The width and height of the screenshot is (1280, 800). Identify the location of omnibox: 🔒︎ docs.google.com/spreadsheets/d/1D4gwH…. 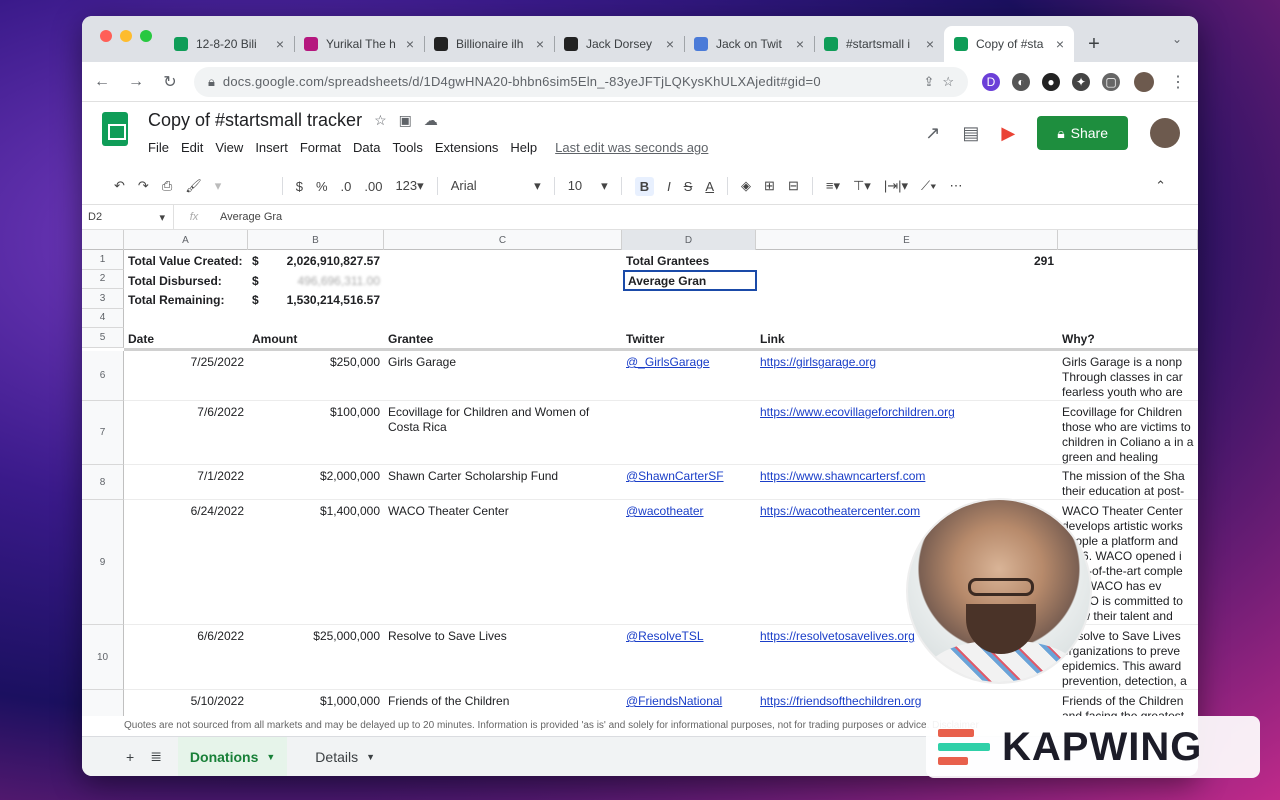
(581, 81).